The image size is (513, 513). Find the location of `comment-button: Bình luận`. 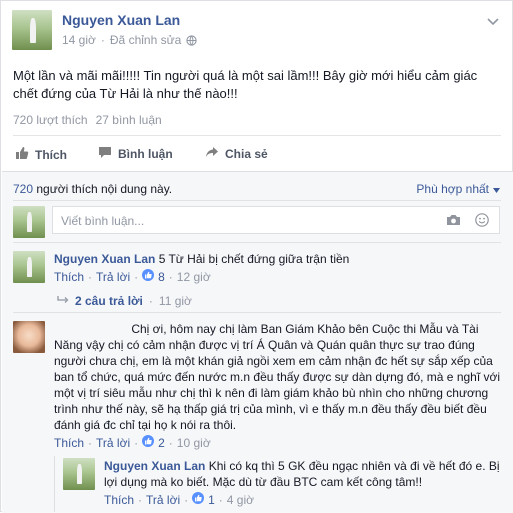

comment-button: Bình luận is located at coordinates (135, 154).